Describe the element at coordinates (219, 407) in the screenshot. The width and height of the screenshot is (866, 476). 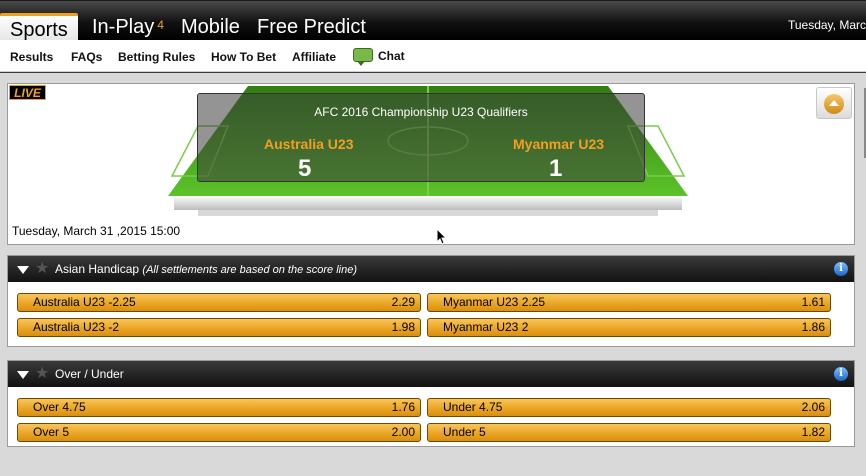
I see `selection-button: Over 4.75 1.76` at that location.